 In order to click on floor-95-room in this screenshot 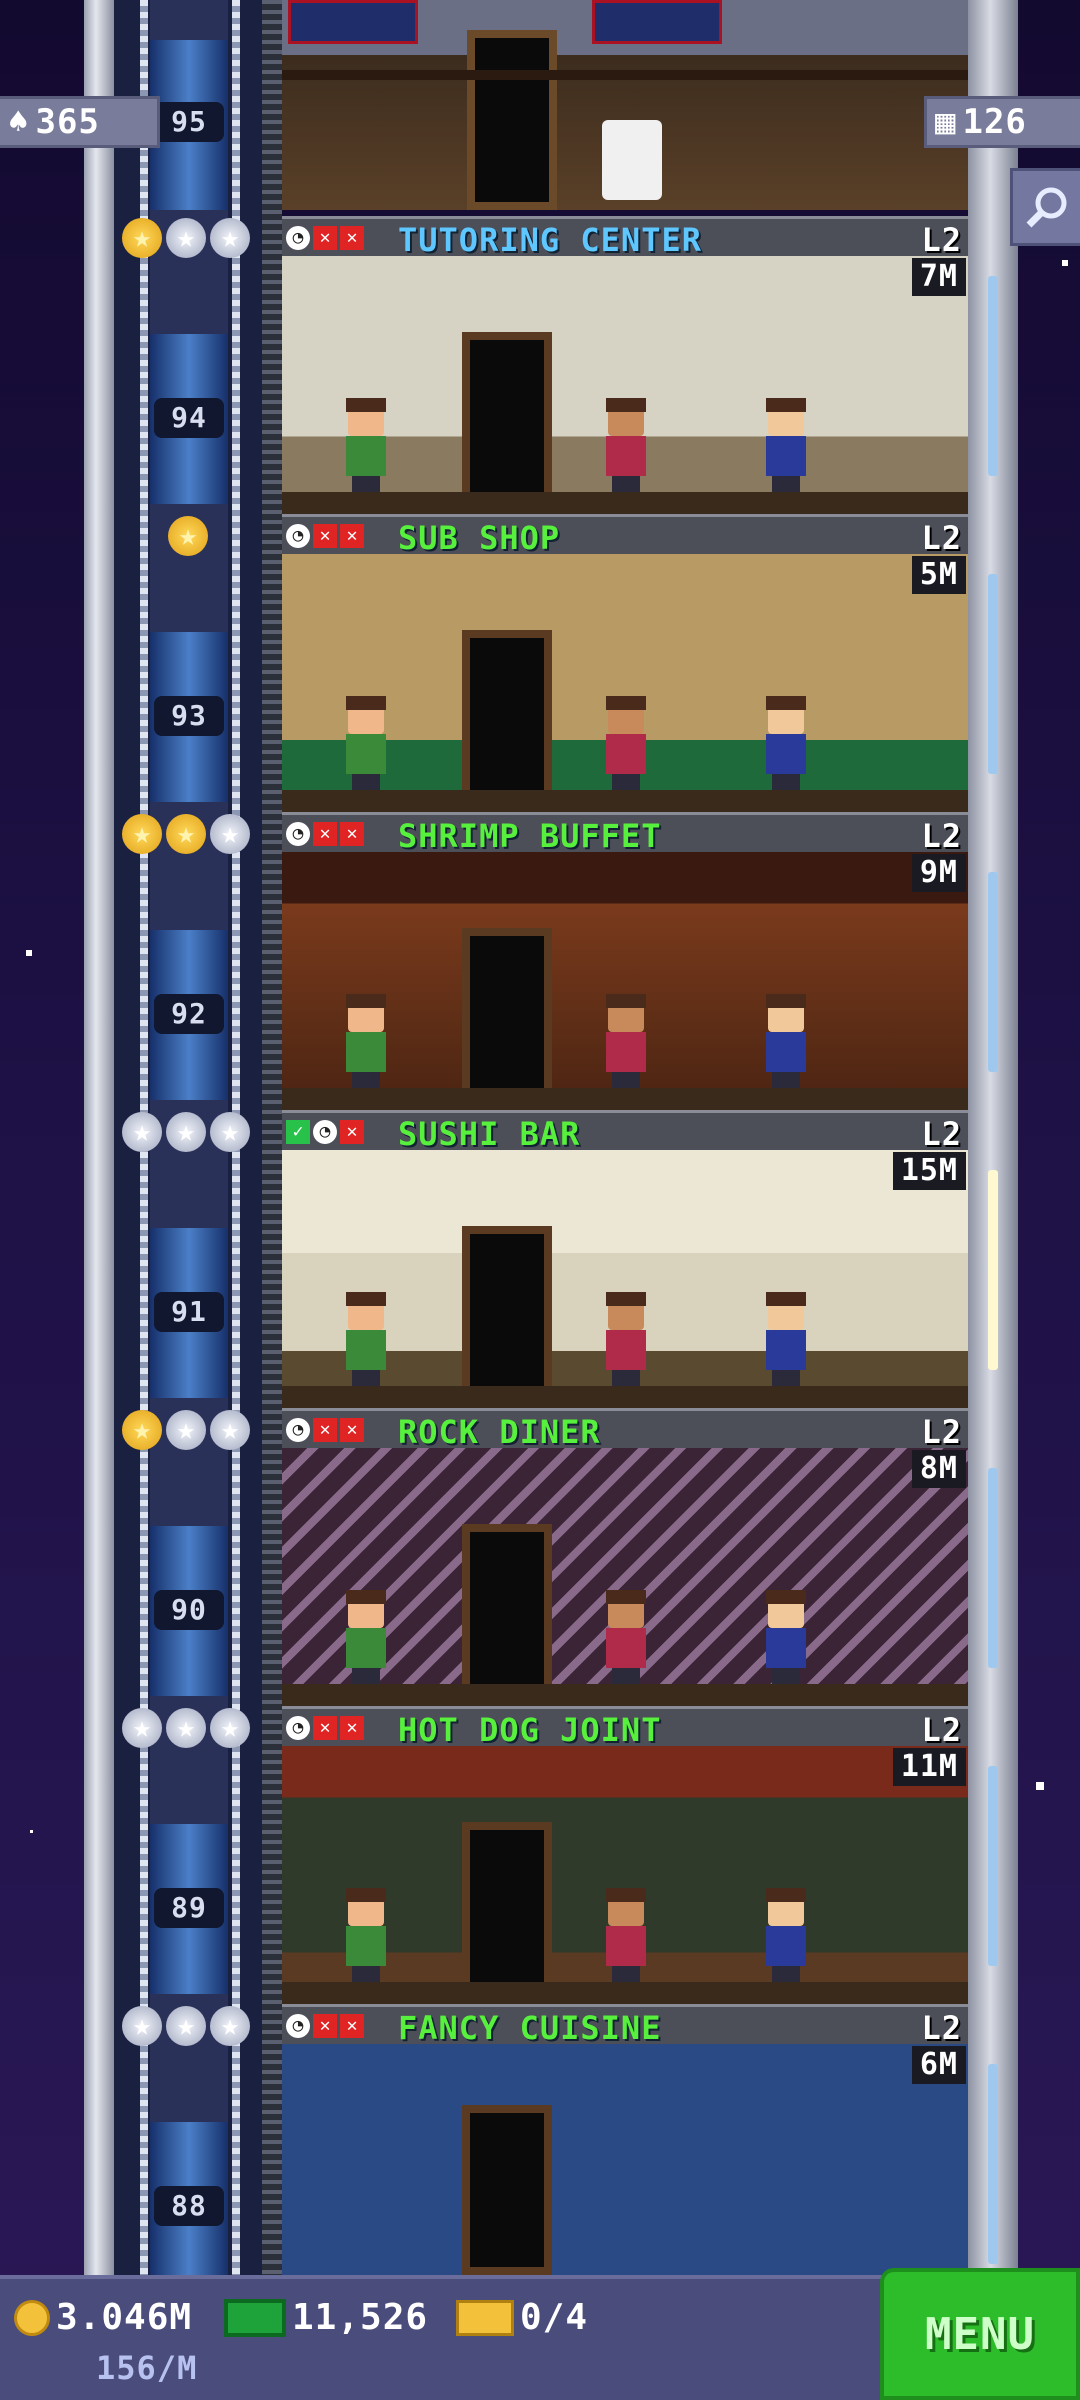, I will do `click(625, 105)`.